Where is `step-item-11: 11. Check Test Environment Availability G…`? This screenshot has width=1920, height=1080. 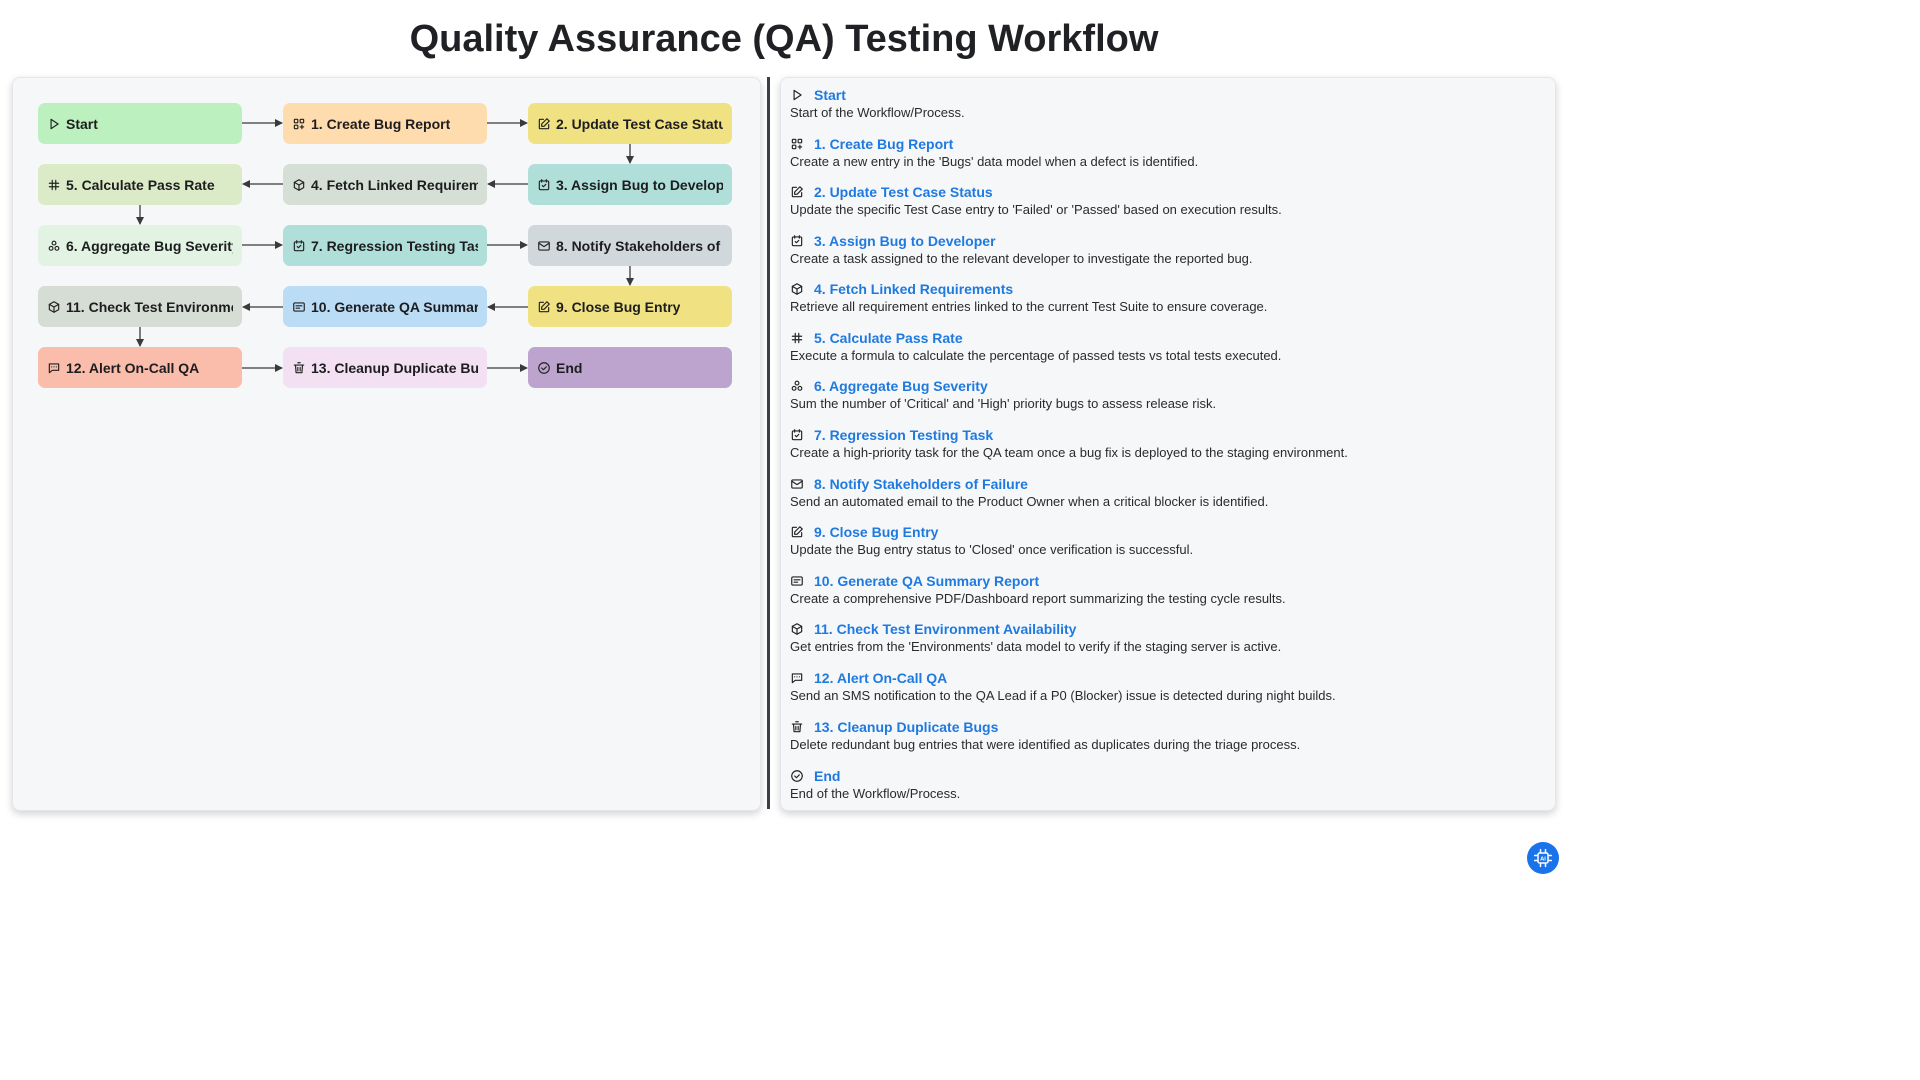
step-item-11: 11. Check Test Environment Availability G… is located at coordinates (1165, 637).